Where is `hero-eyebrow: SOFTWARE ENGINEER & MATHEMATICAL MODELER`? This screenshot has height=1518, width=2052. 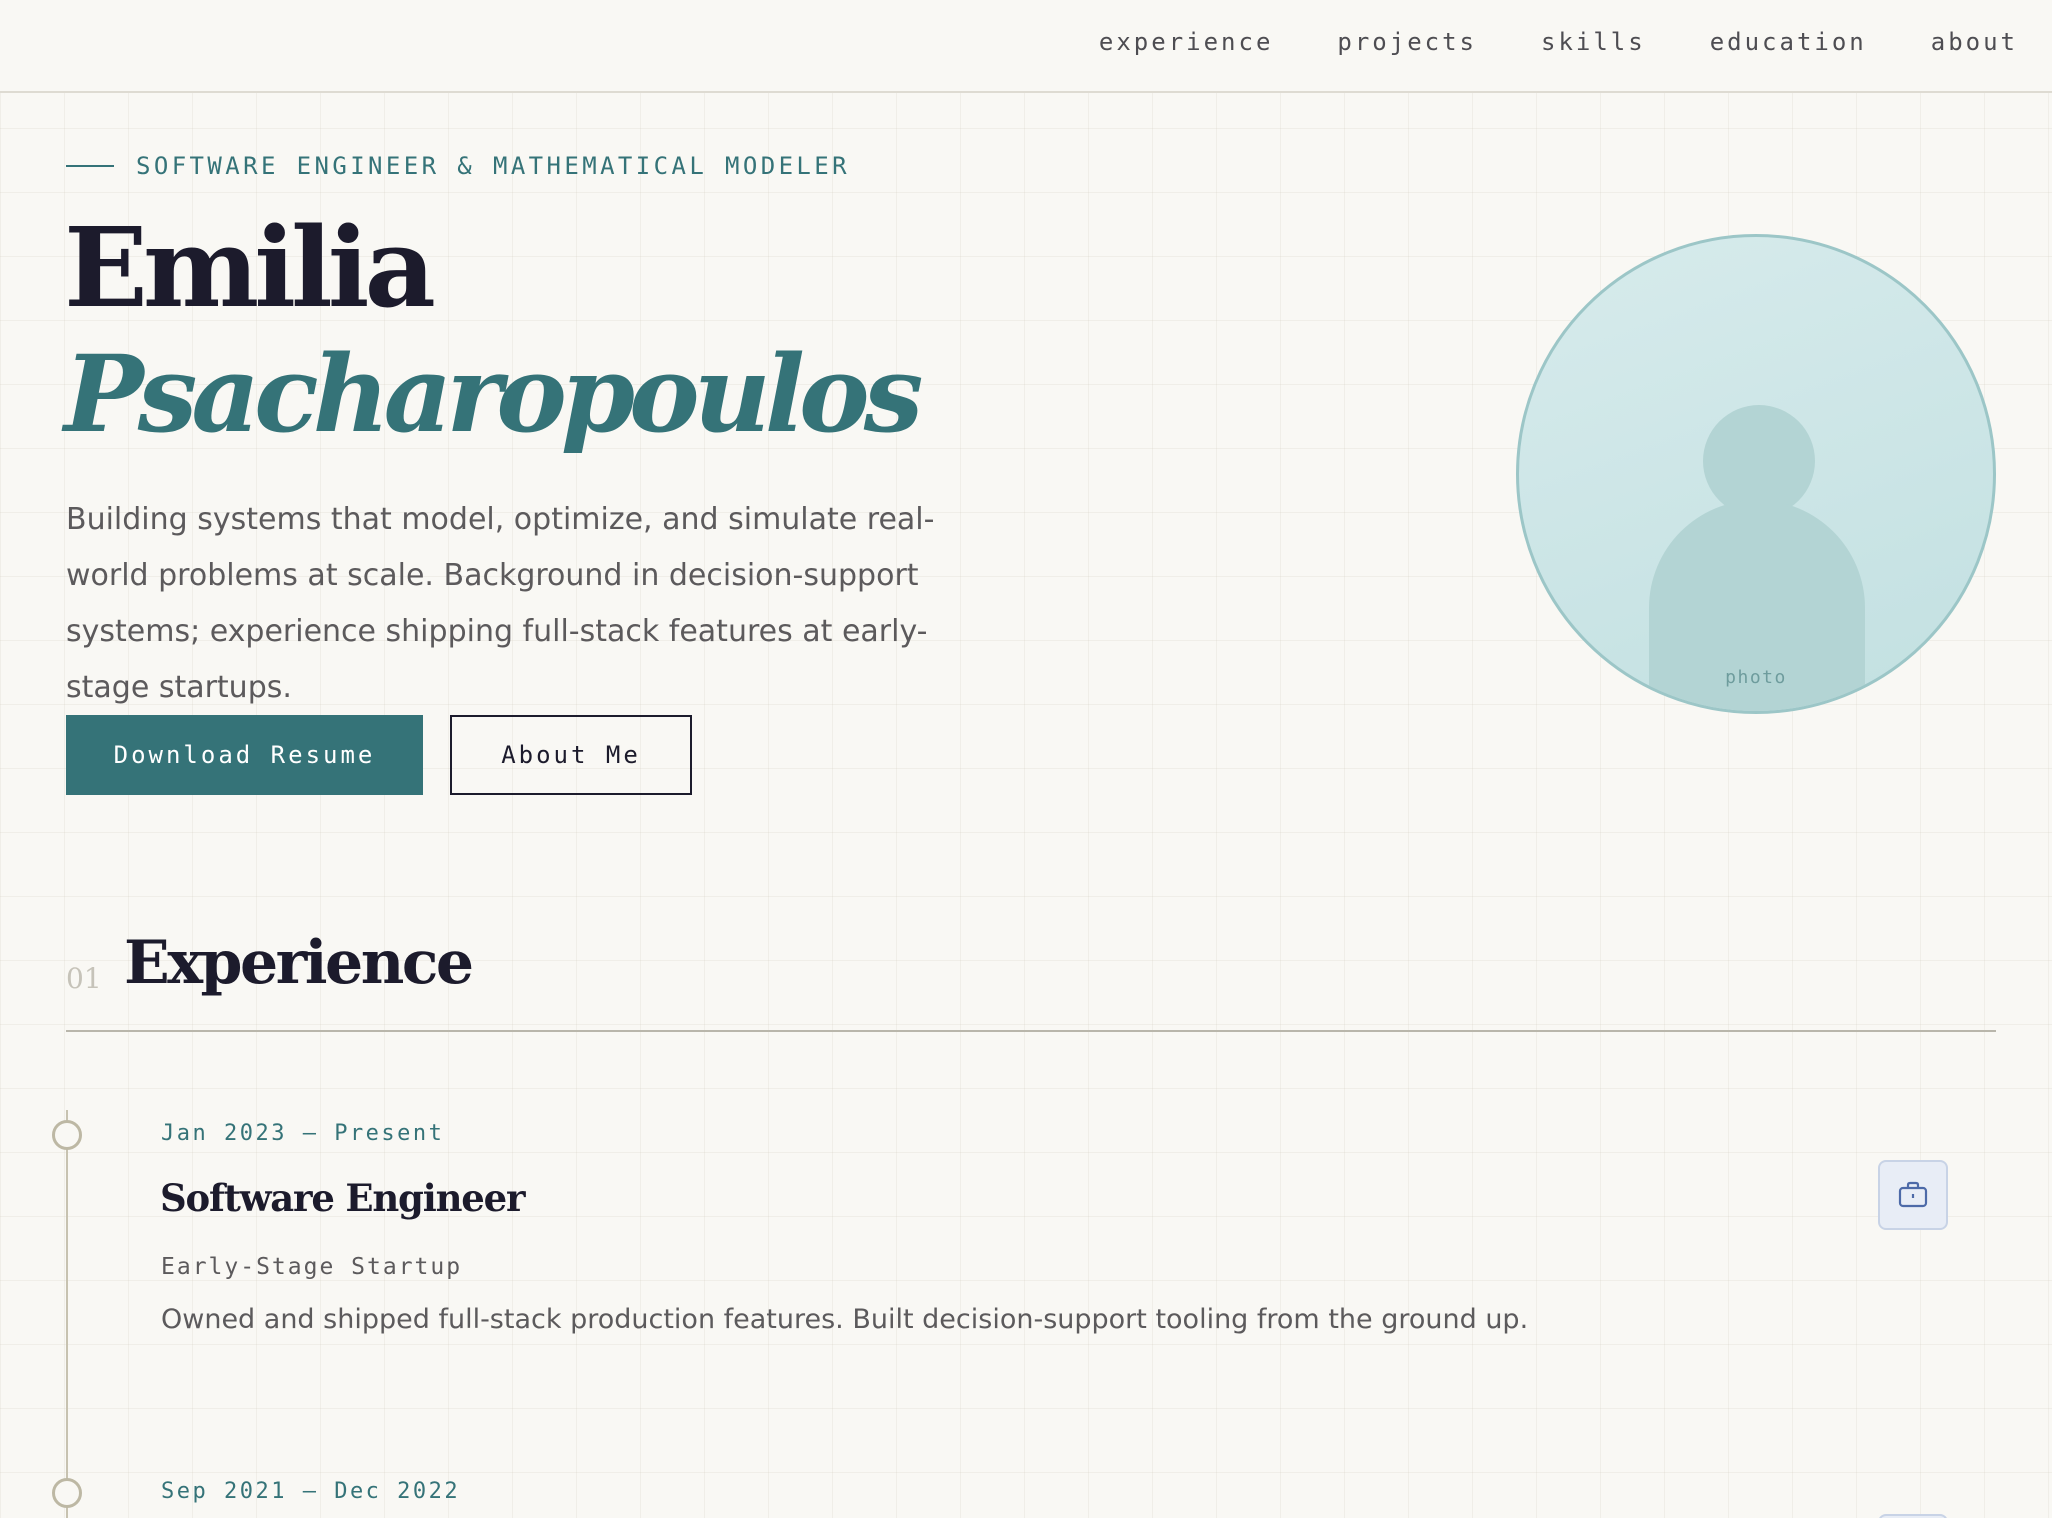
hero-eyebrow: SOFTWARE ENGINEER & MATHEMATICAL MODELER is located at coordinates (458, 166).